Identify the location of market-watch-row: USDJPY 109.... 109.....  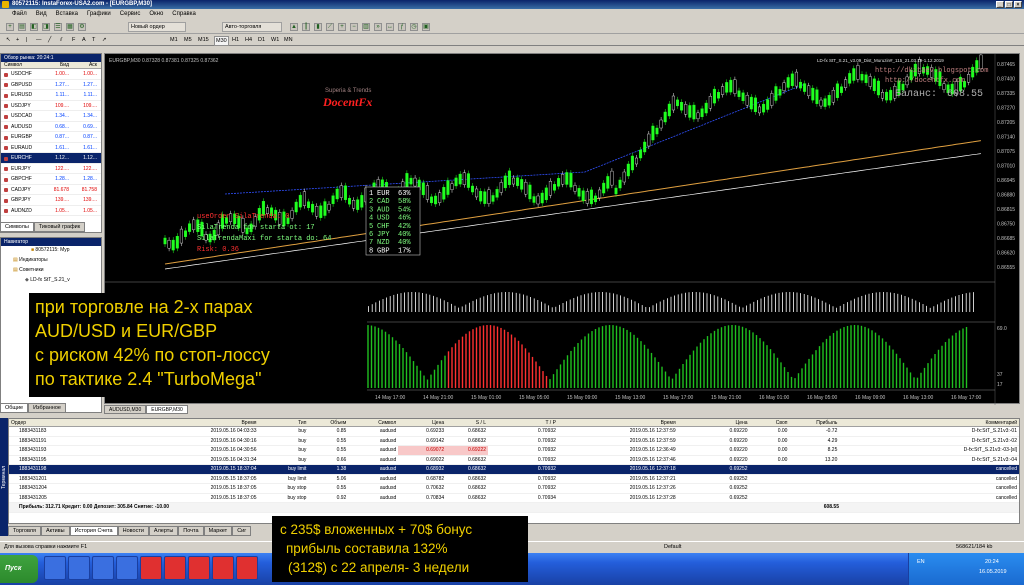
(51, 106).